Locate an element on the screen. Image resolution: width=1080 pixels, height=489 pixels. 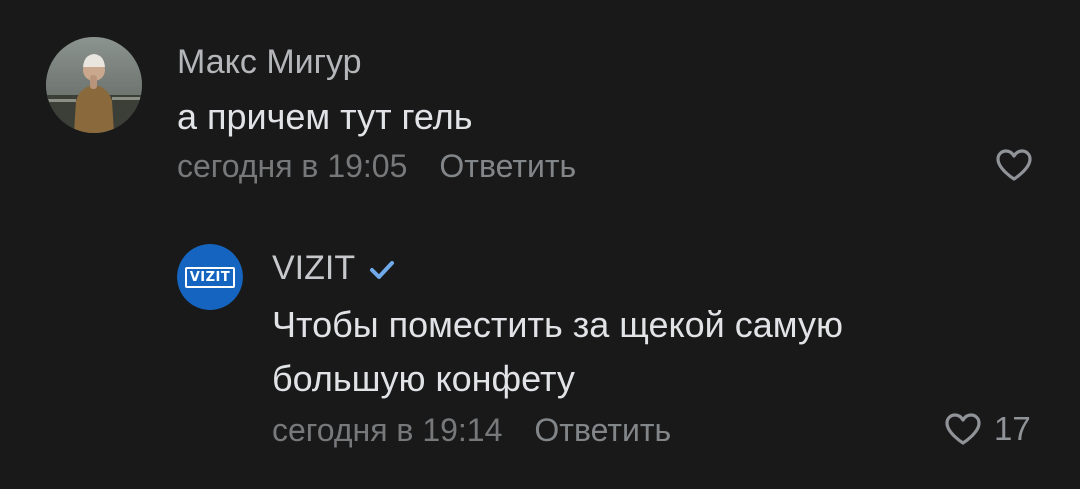
like-count: 17 is located at coordinates (1012, 428).